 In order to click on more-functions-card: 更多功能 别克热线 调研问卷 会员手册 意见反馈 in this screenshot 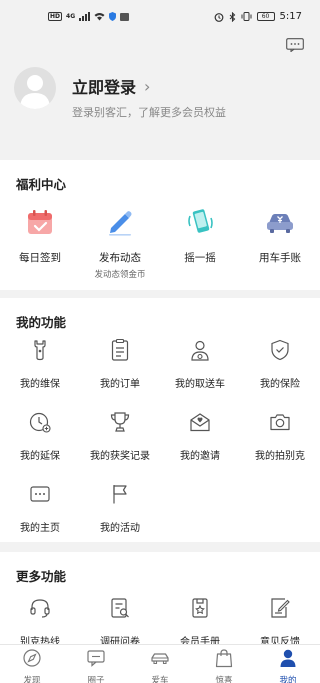, I will do `click(160, 600)`.